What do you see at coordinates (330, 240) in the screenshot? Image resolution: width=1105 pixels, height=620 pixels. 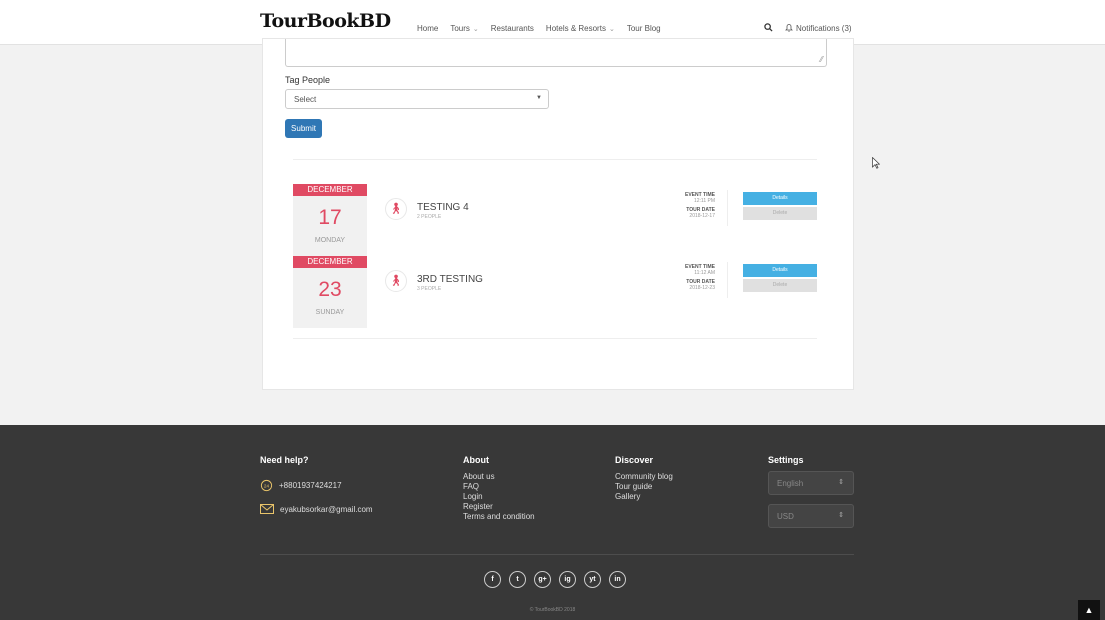 I see `event-weekday: MONDAY` at bounding box center [330, 240].